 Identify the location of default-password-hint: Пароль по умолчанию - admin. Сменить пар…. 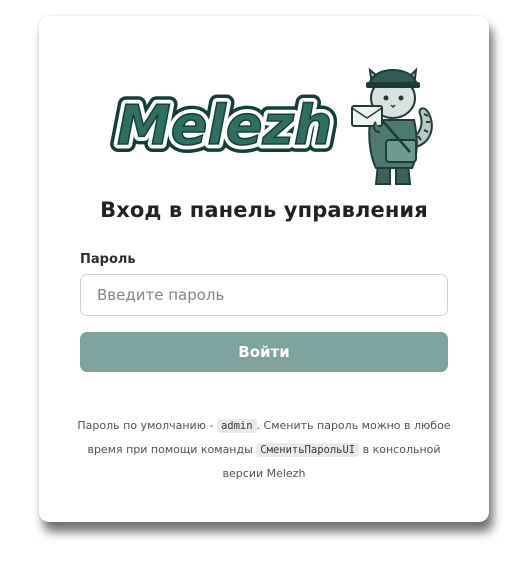
(264, 450).